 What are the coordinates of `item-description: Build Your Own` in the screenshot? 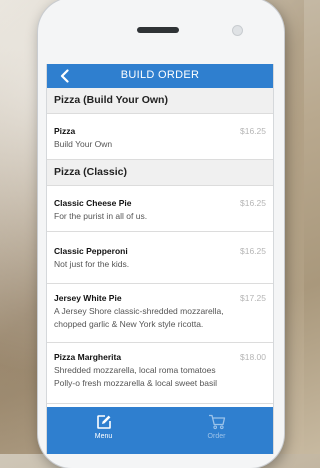 It's located at (83, 144).